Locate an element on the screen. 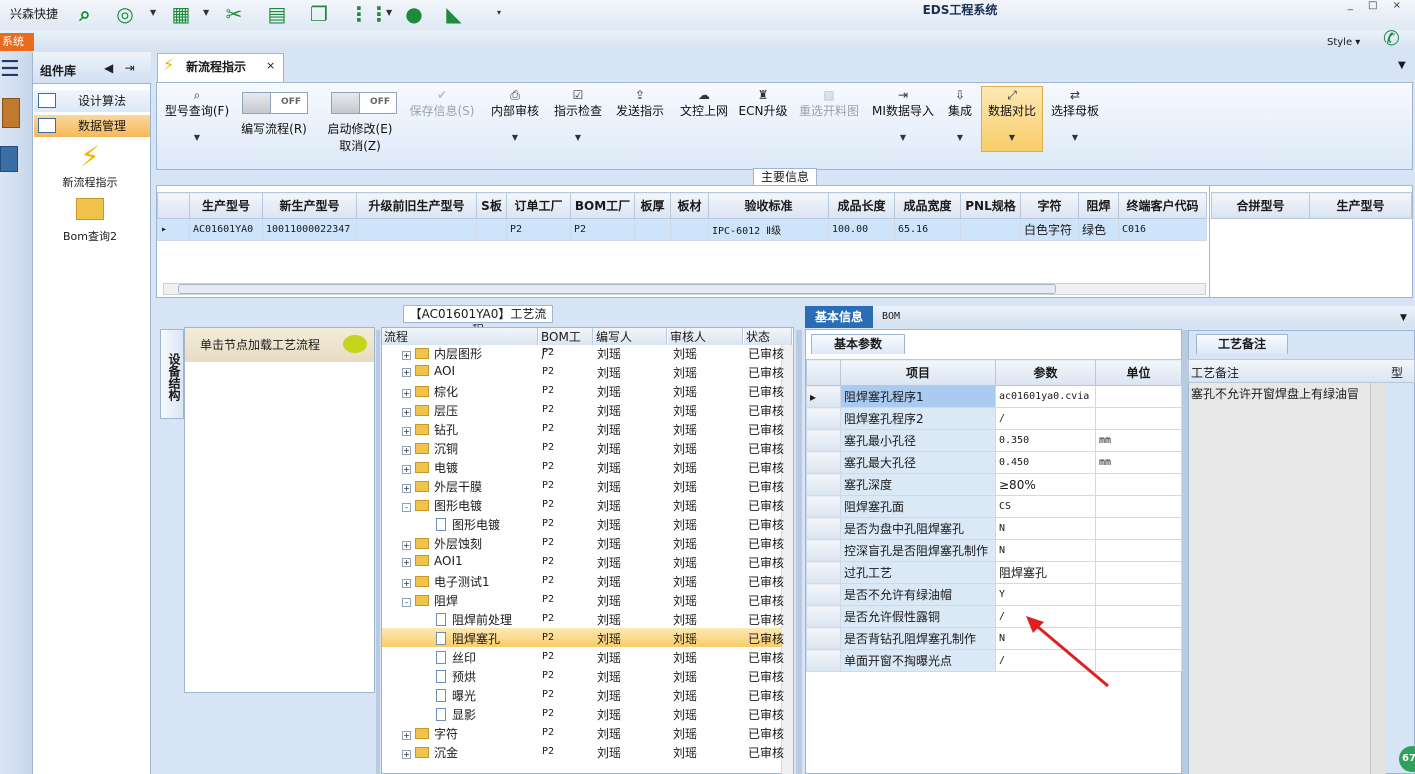 Image resolution: width=1415 pixels, height=774 pixels. tree-row: + 外层蚀刻 P2 刘瑶 刘瑶 已审核 is located at coordinates (583, 542).